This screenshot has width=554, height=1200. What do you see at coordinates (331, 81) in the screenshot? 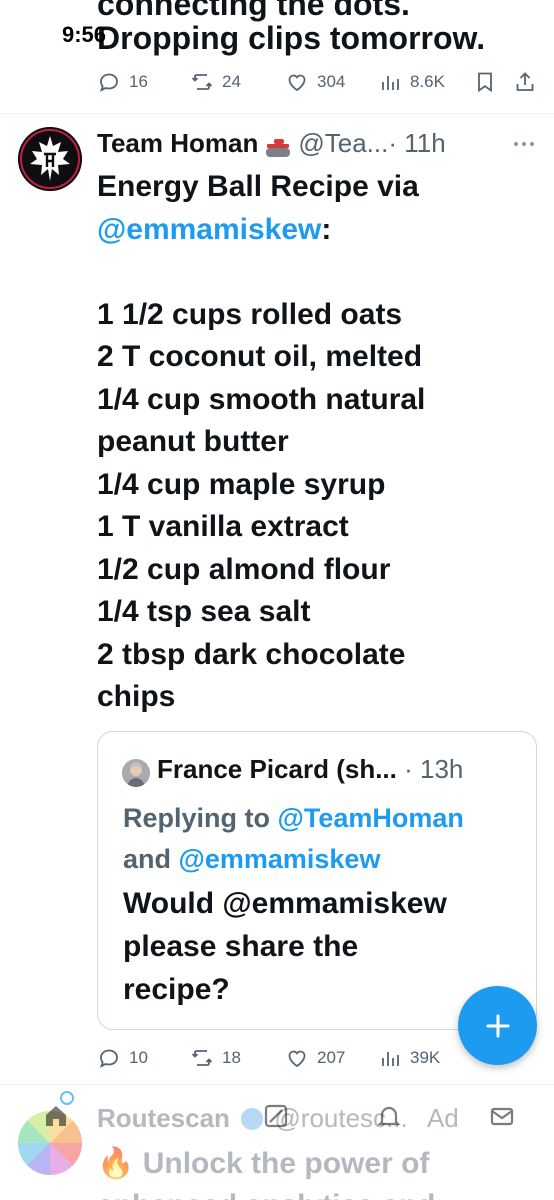
I see `like-count: 304` at bounding box center [331, 81].